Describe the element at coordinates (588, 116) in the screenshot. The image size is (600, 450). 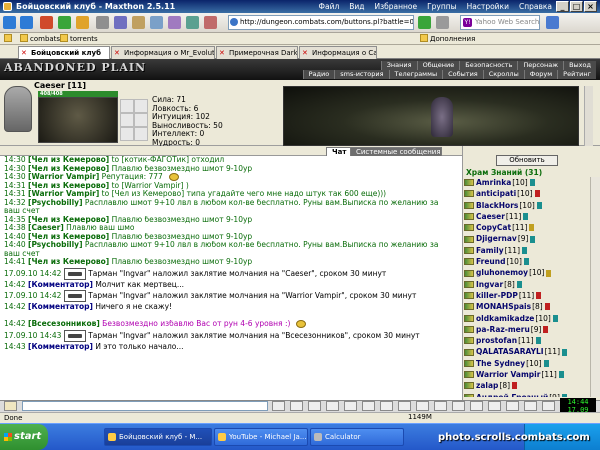
I see `scene-scrollbar` at that location.